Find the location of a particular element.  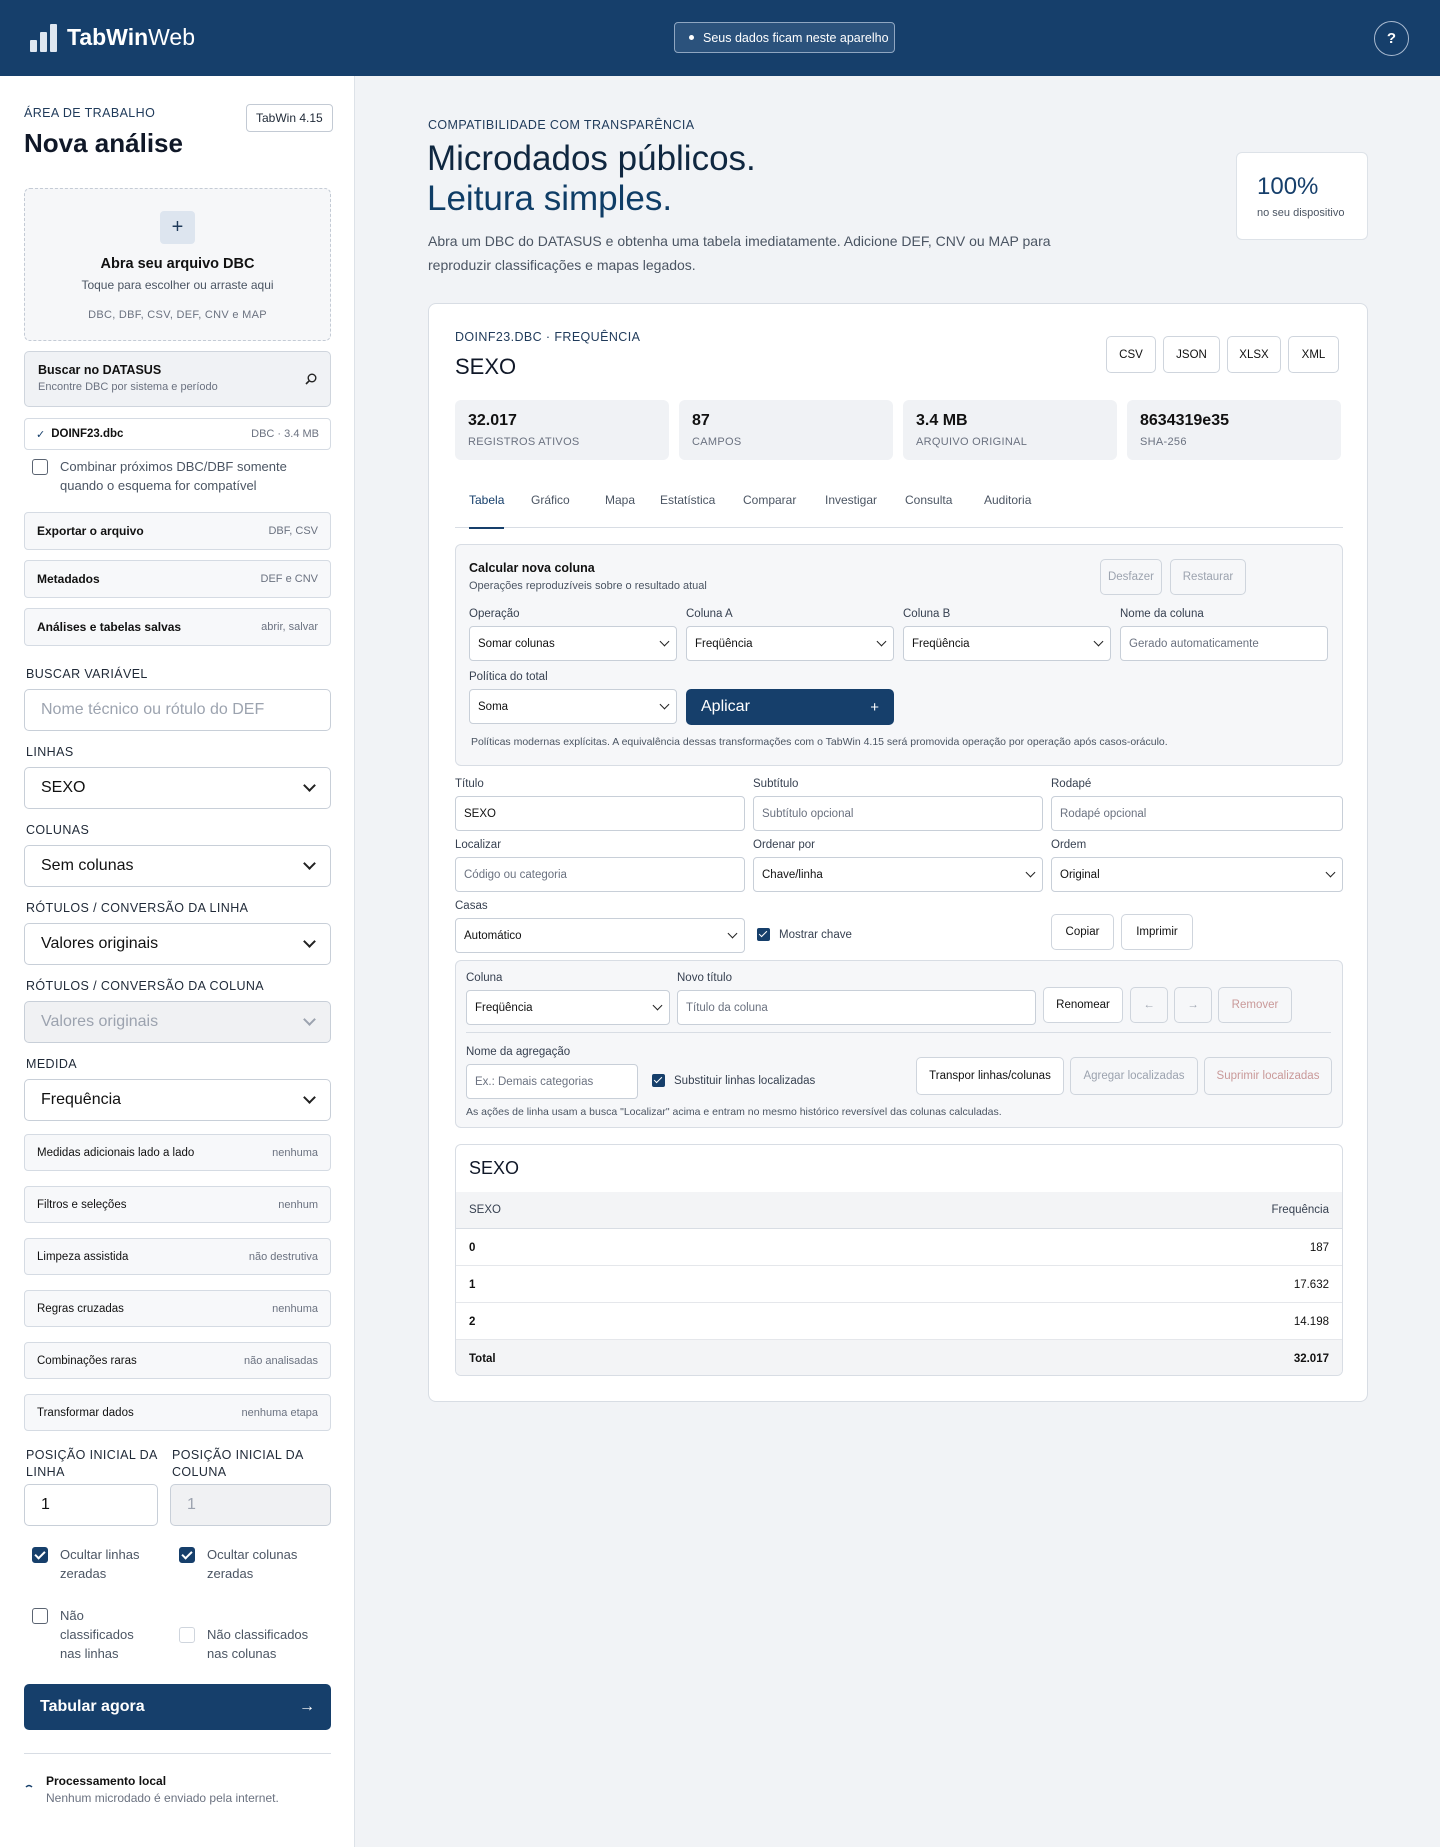

section-value: nenhum is located at coordinates (298, 1204).